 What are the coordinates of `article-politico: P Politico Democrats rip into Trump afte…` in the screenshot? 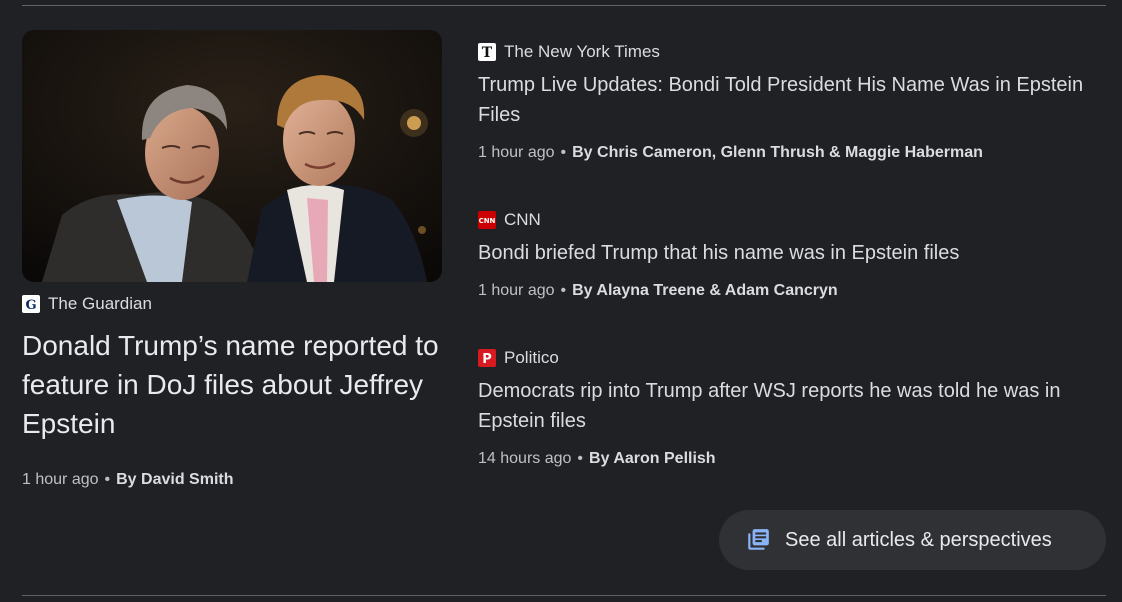 It's located at (793, 408).